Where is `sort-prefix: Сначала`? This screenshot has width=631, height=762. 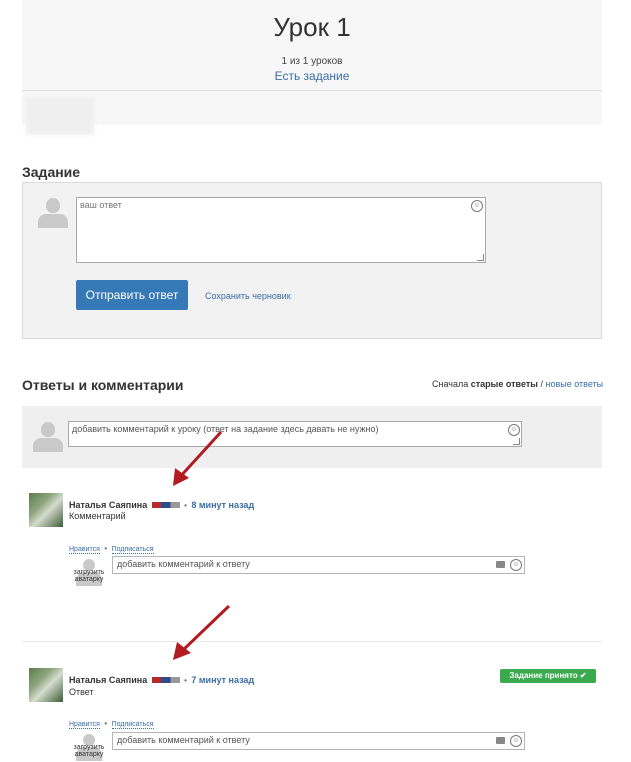 sort-prefix: Сначала is located at coordinates (450, 384).